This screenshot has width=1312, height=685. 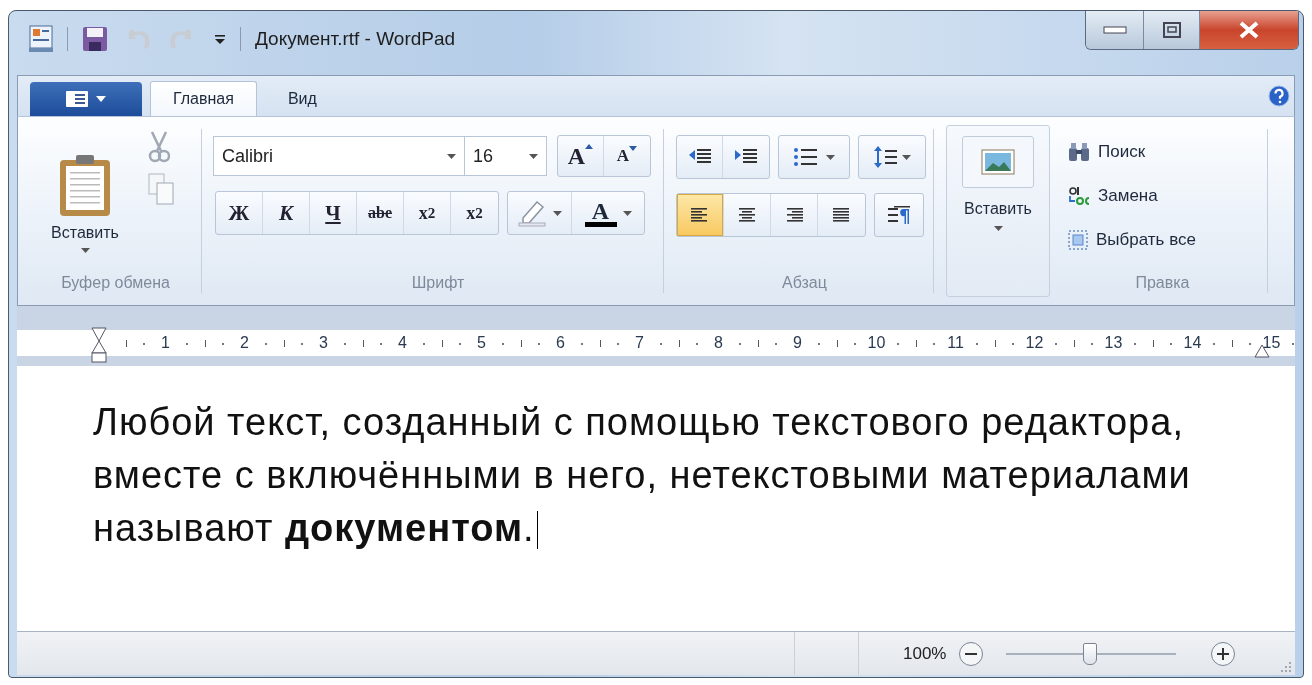 I want to click on ruler-number: 3, so click(x=323, y=342).